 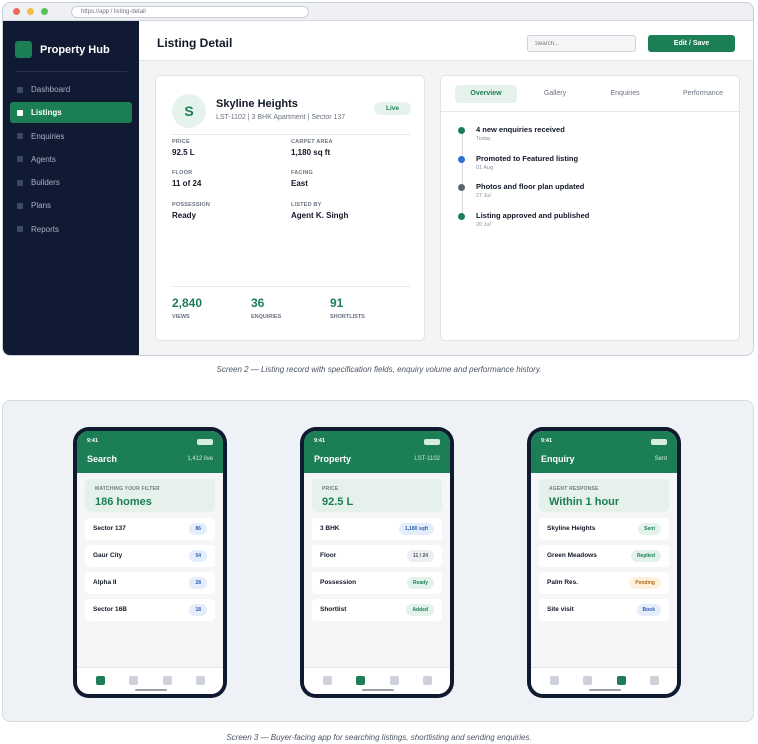 What do you see at coordinates (150, 610) in the screenshot?
I see `list-item: Sector 16B 18` at bounding box center [150, 610].